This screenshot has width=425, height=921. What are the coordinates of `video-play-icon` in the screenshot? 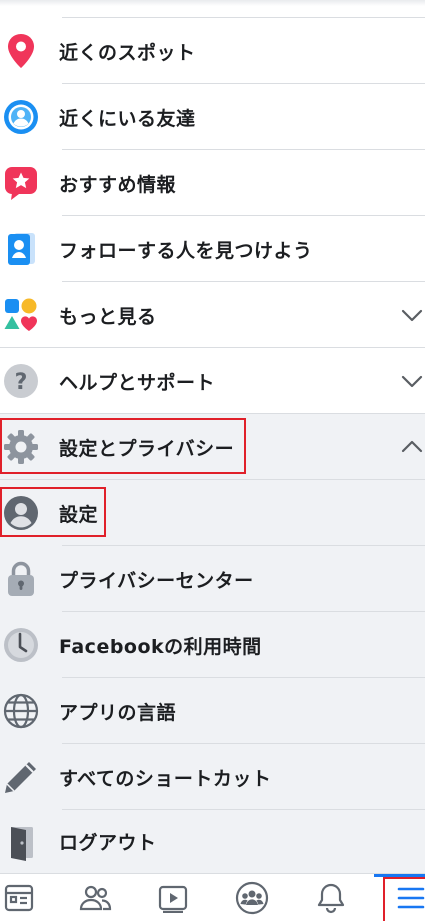 It's located at (173, 899).